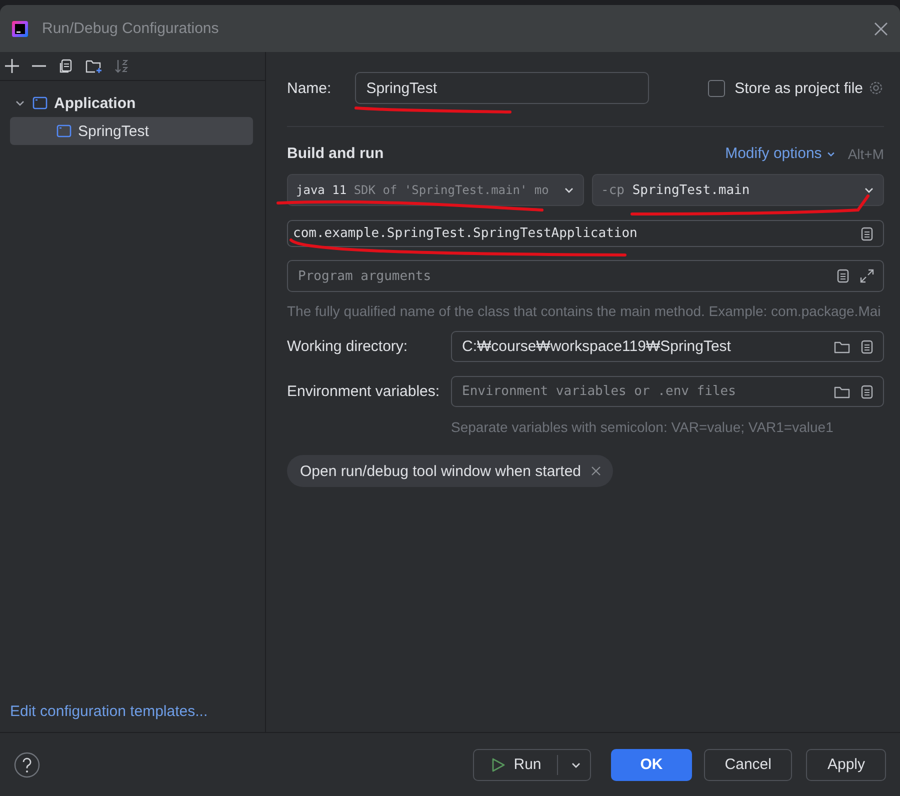 The image size is (900, 796). I want to click on program-arguments-field: Program arguments, so click(585, 276).